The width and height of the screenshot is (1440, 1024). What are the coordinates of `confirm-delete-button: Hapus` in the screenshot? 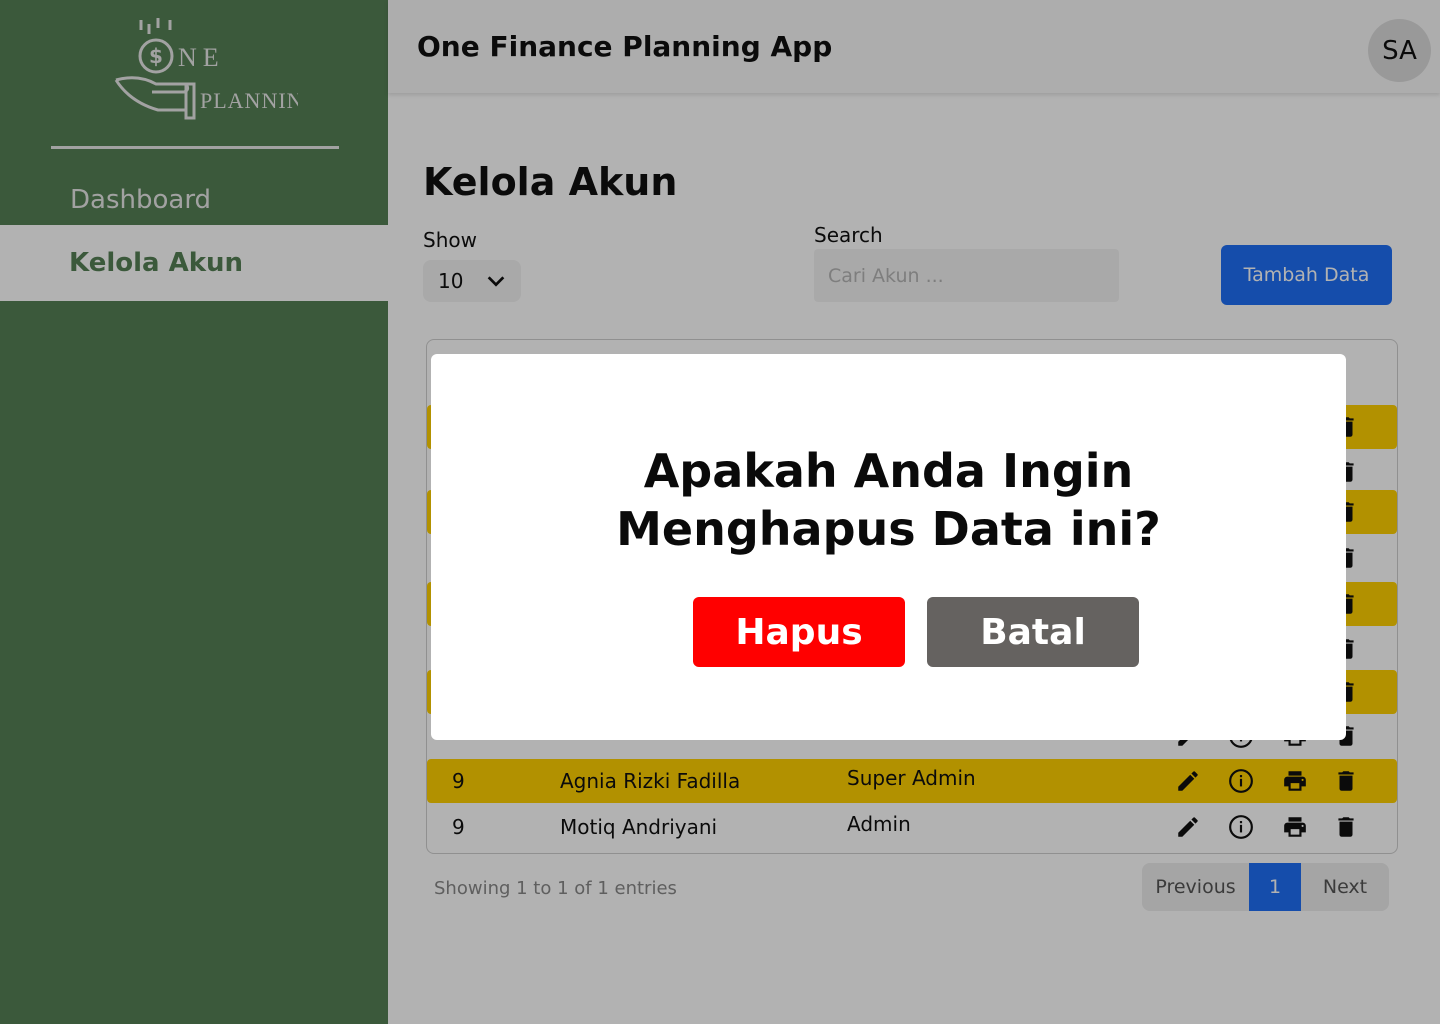 It's located at (799, 632).